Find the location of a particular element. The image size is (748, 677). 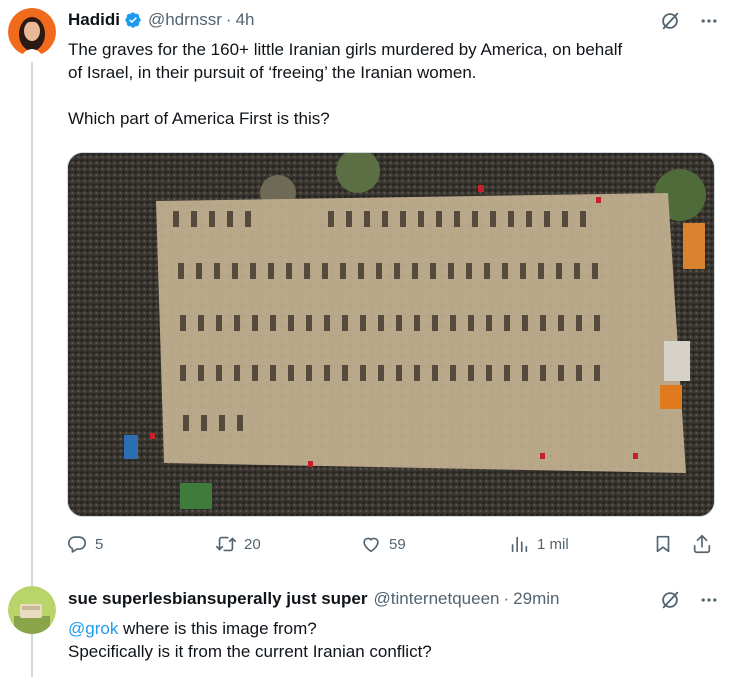

like-icon is located at coordinates (371, 544).